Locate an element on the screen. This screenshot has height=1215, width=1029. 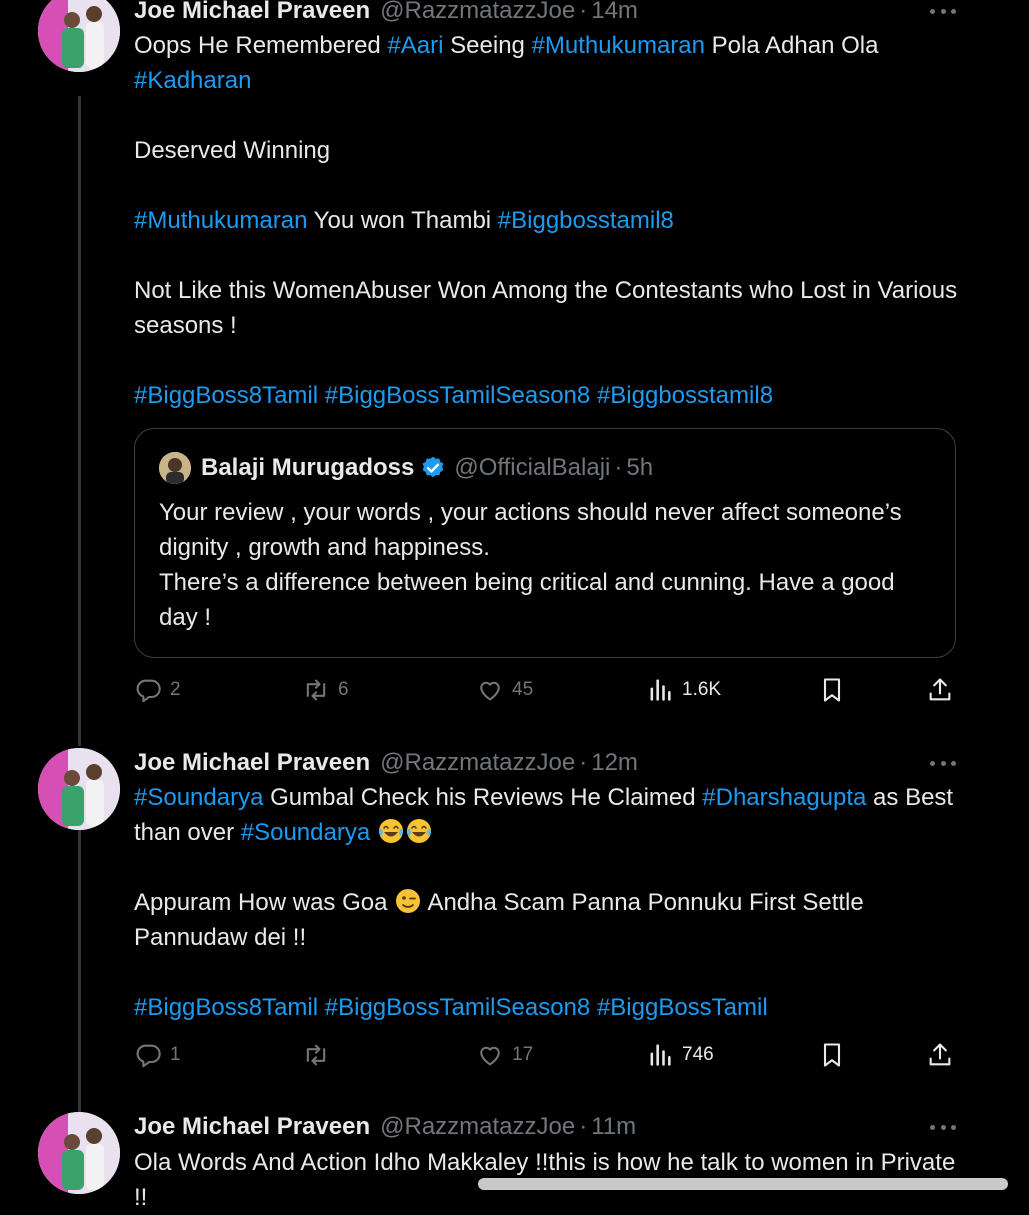
repost-button is located at coordinates (320, 1055).